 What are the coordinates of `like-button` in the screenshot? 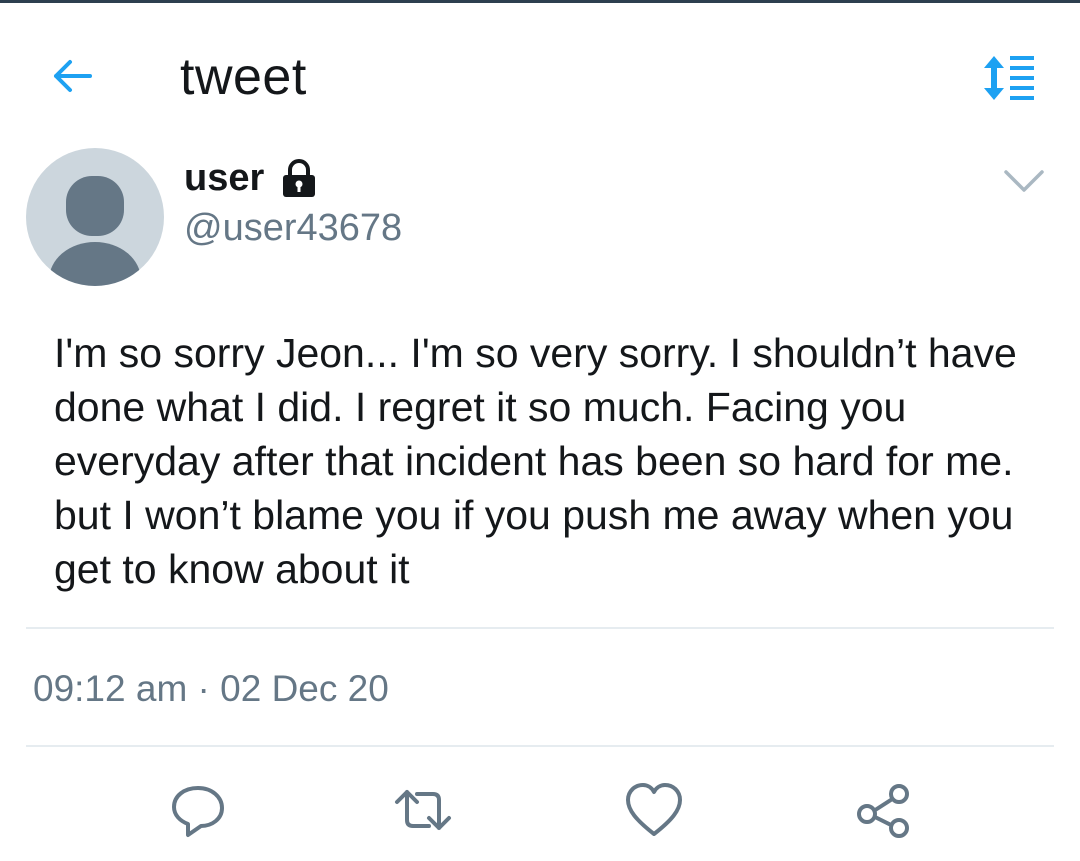 It's located at (654, 810).